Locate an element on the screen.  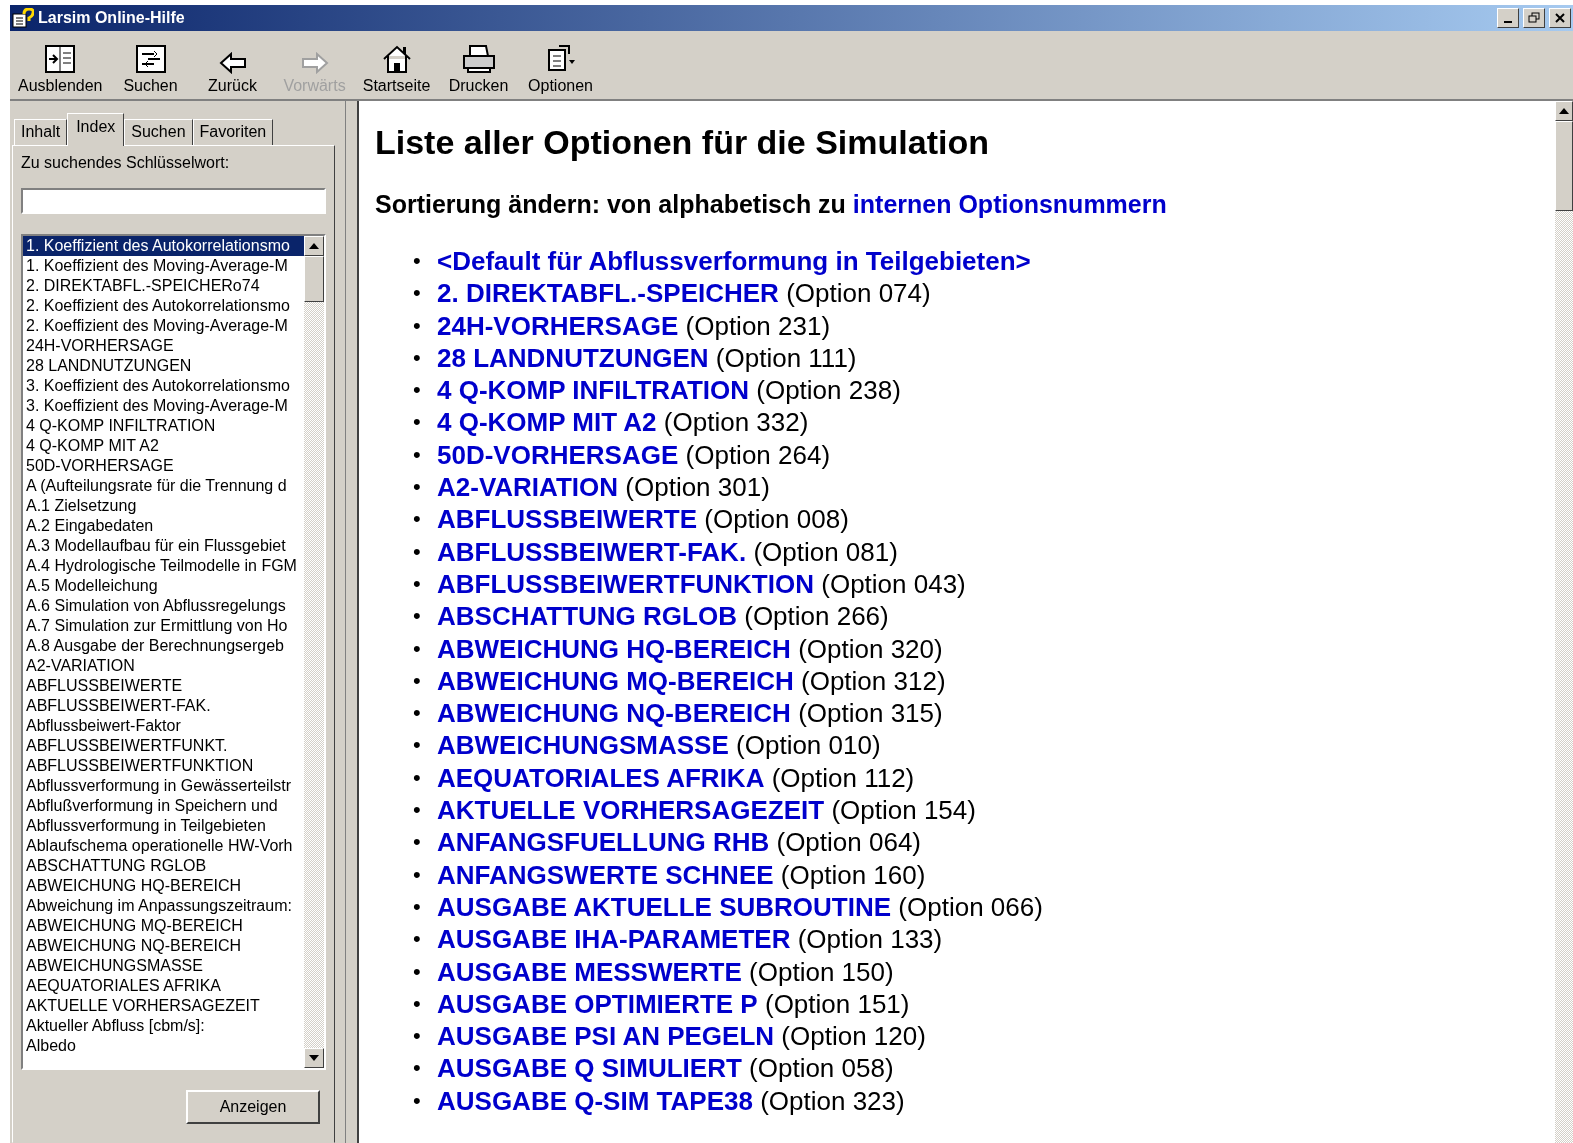
option-link: AKTUELLE VORHERSAGEZEIT is located at coordinates (631, 810).